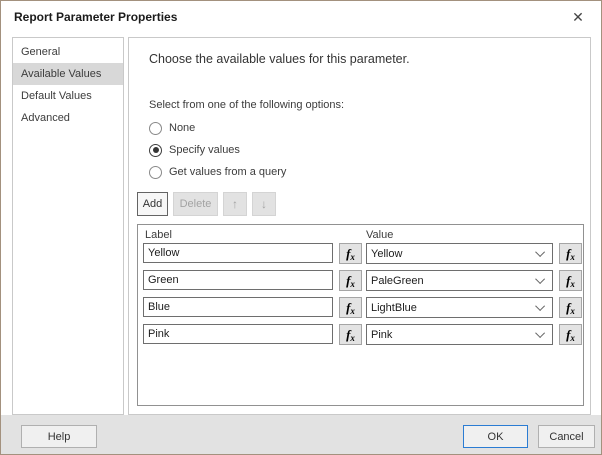 The image size is (602, 455). Describe the element at coordinates (566, 436) in the screenshot. I see `cancel-button: Cancel` at that location.